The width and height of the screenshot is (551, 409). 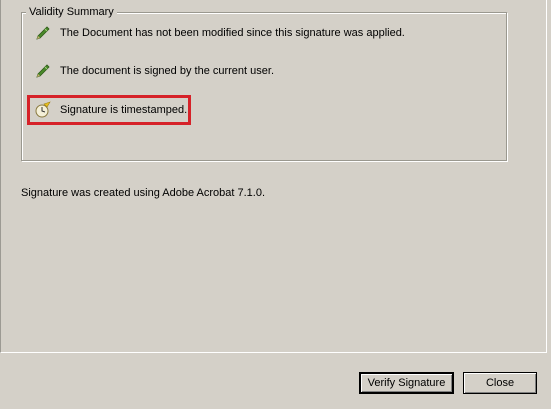 I want to click on close-button: Close, so click(x=500, y=383).